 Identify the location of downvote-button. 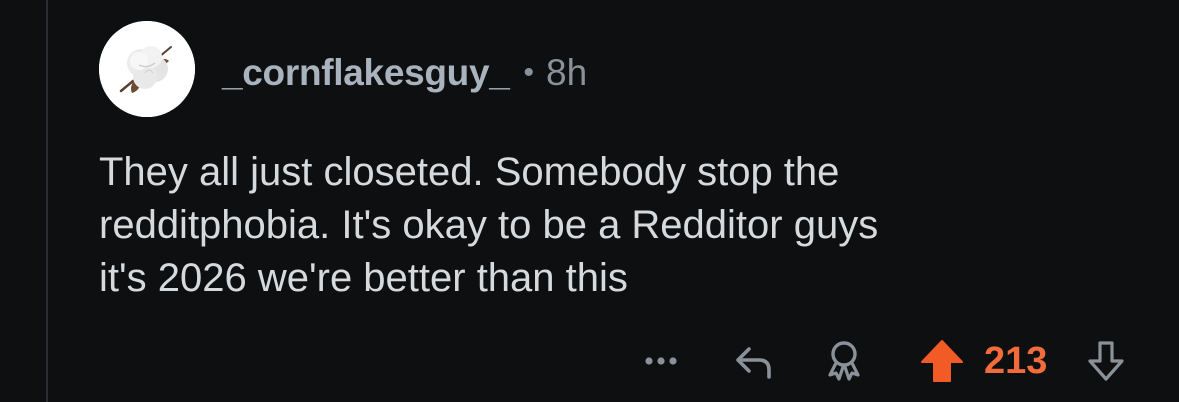
(1106, 361).